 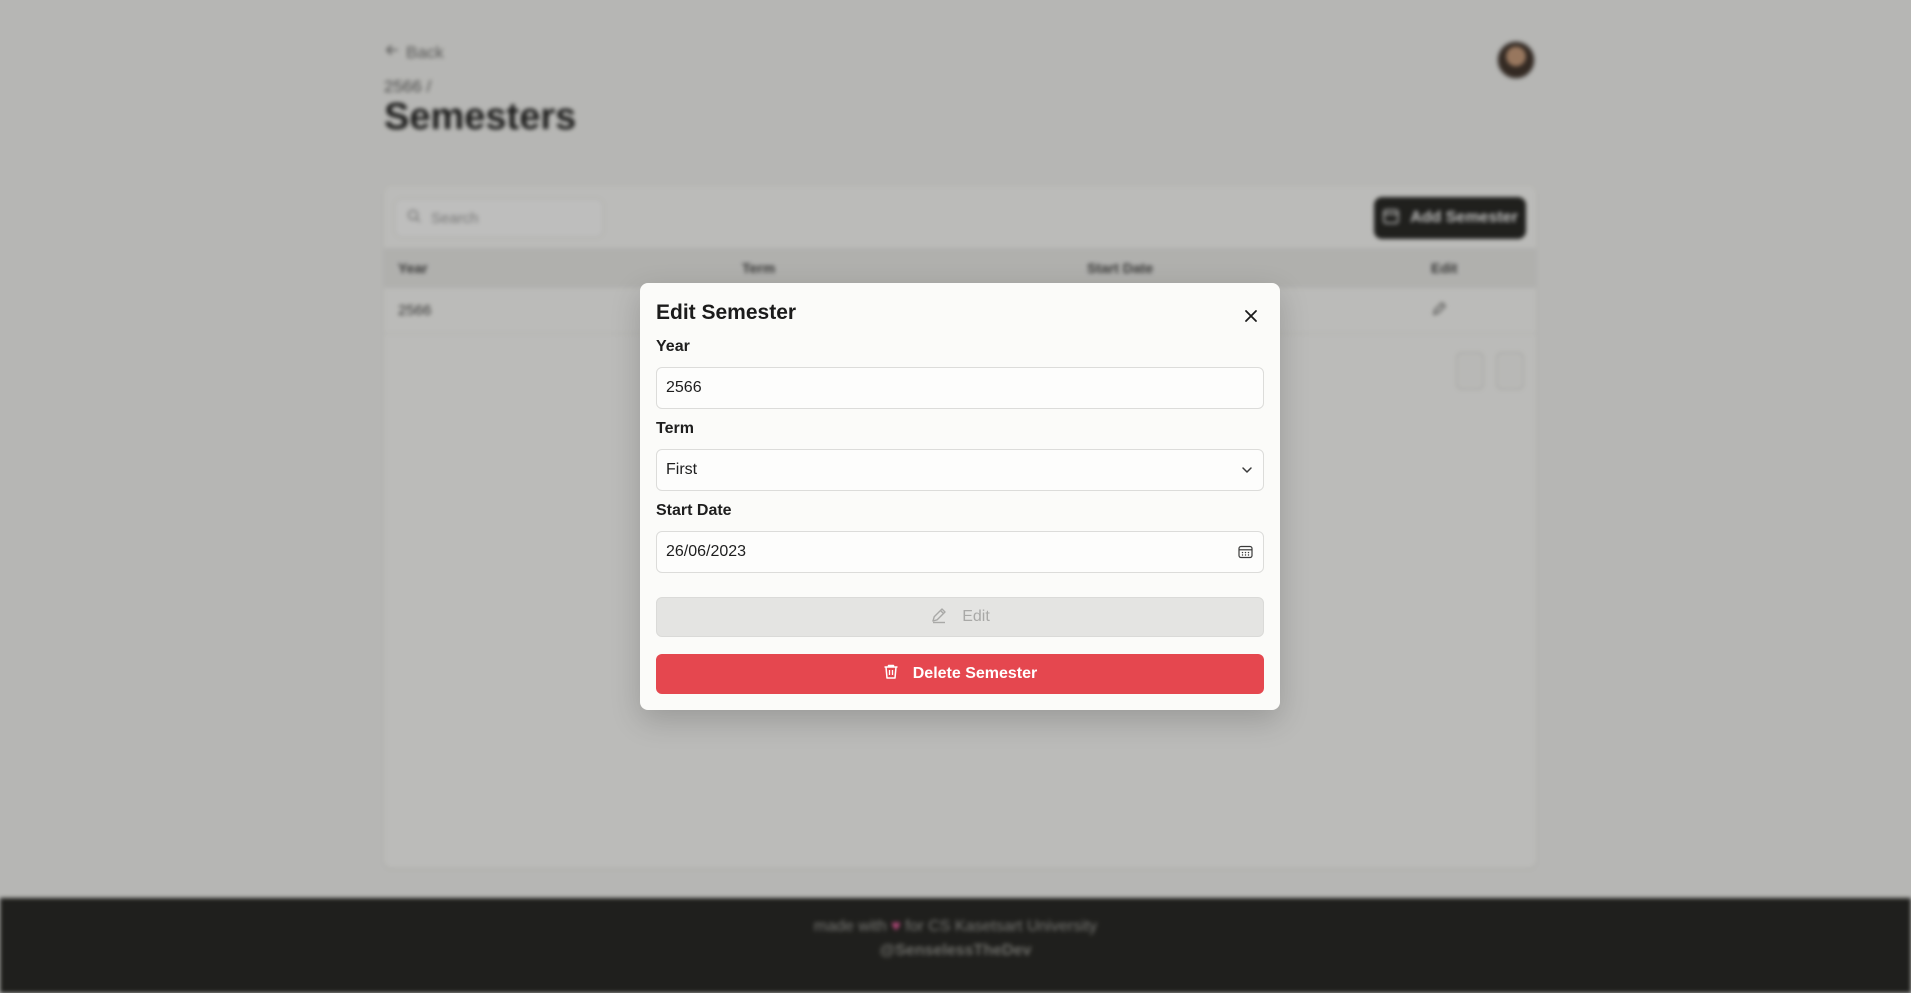 I want to click on delete-semester-button: Delete Semester, so click(x=960, y=674).